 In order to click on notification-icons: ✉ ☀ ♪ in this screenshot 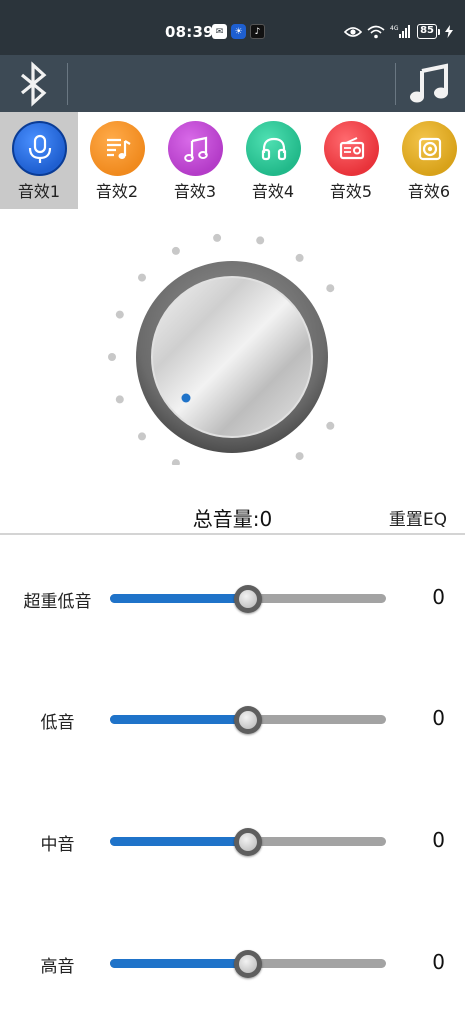, I will do `click(238, 31)`.